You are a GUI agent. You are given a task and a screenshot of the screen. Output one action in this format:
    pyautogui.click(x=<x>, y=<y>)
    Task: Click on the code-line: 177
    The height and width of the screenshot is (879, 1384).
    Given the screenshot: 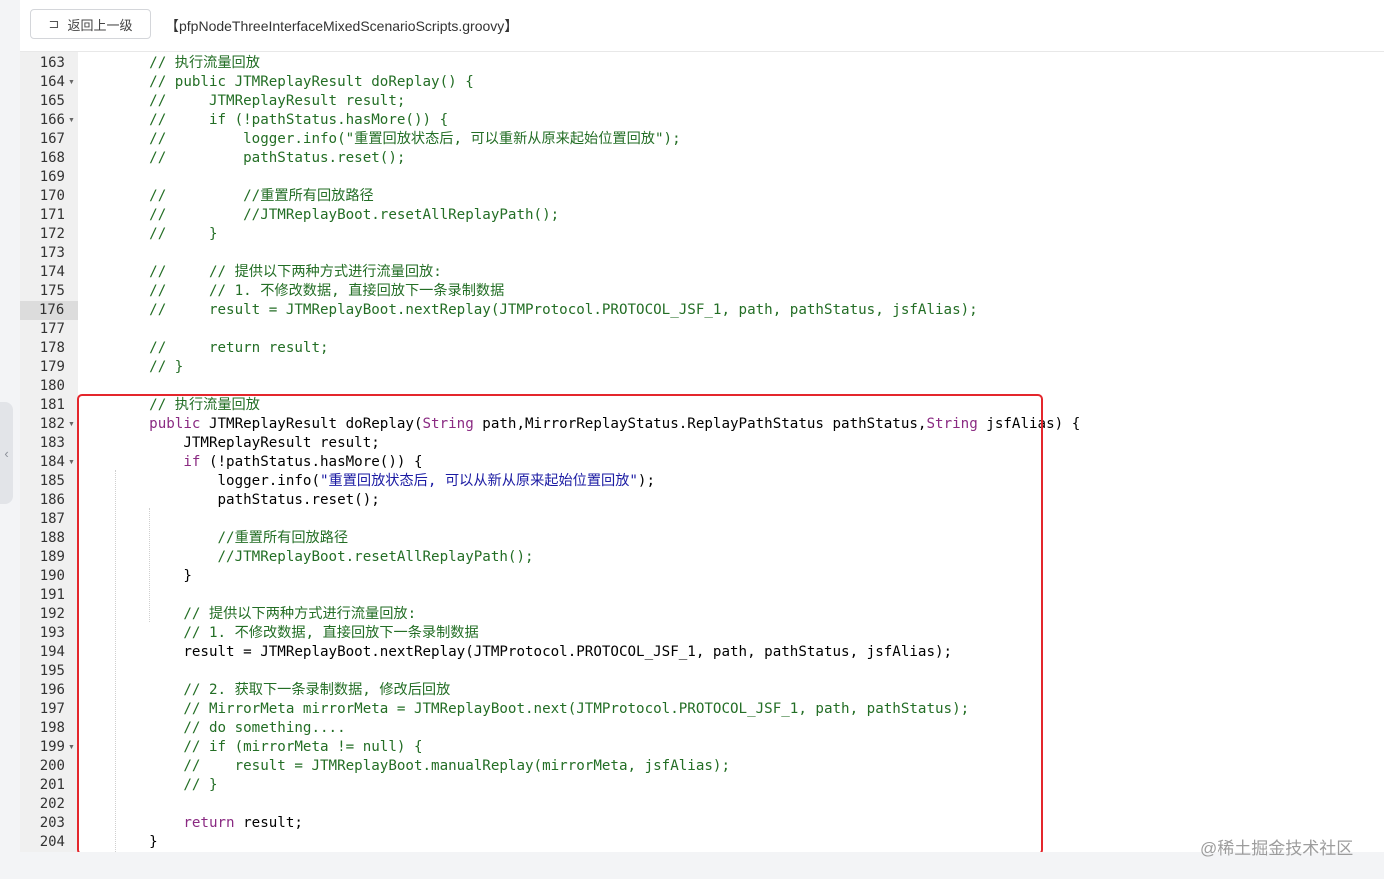 What is the action you would take?
    pyautogui.click(x=702, y=329)
    